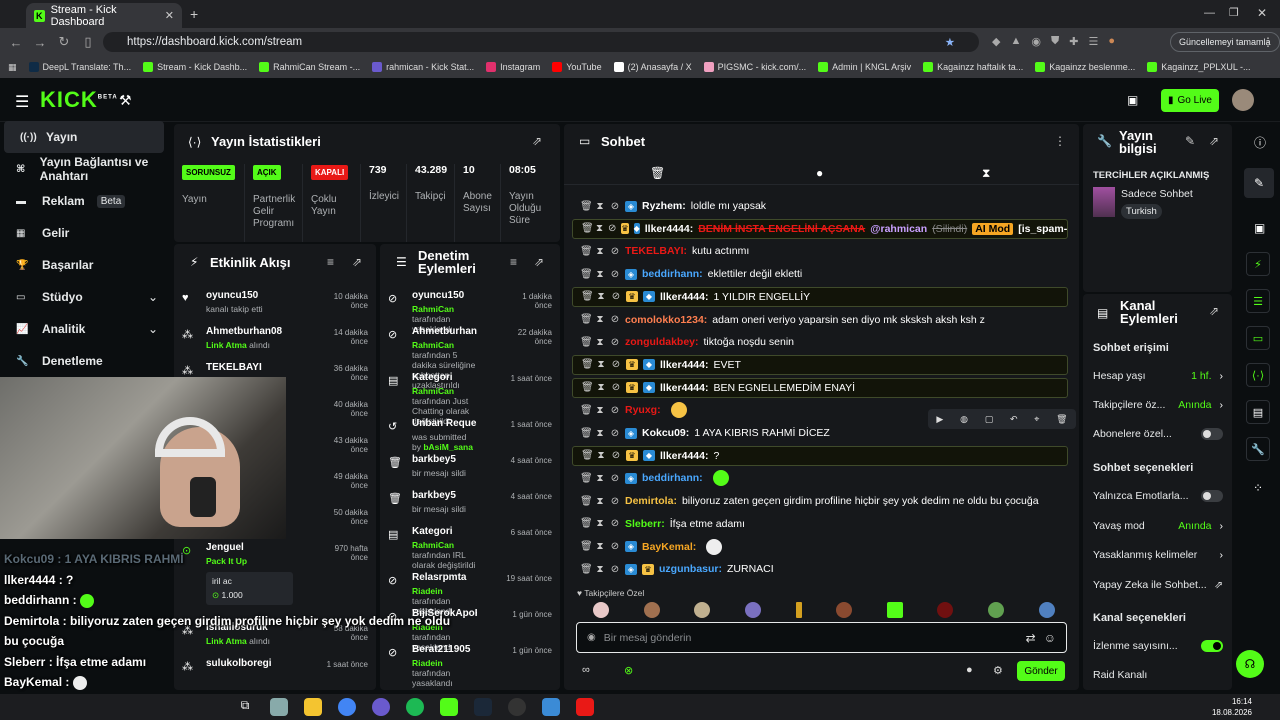  What do you see at coordinates (517, 707) in the screenshot?
I see `obs-icon` at bounding box center [517, 707].